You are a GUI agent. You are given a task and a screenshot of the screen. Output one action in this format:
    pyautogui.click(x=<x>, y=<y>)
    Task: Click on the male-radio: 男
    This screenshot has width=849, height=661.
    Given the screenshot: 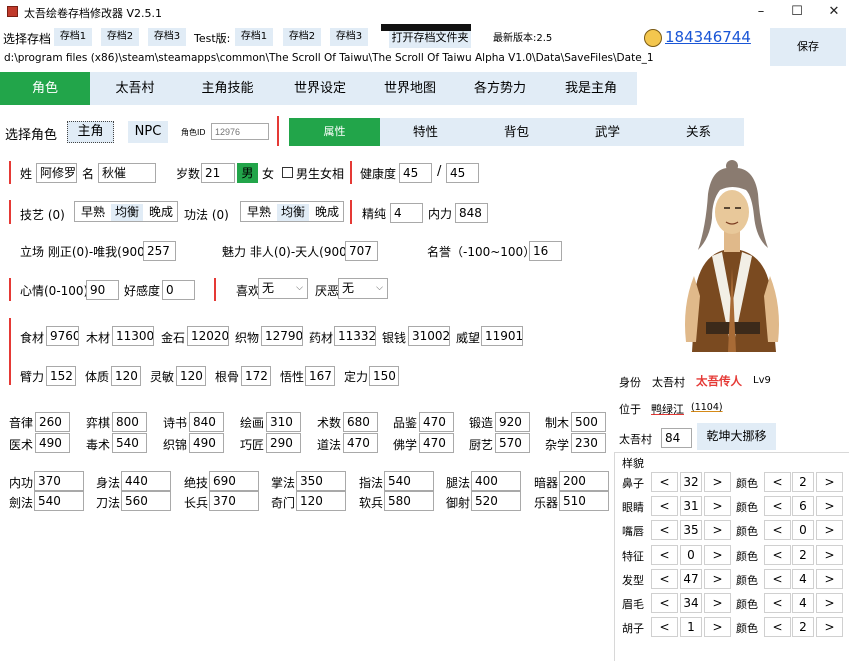 What is the action you would take?
    pyautogui.click(x=247, y=173)
    